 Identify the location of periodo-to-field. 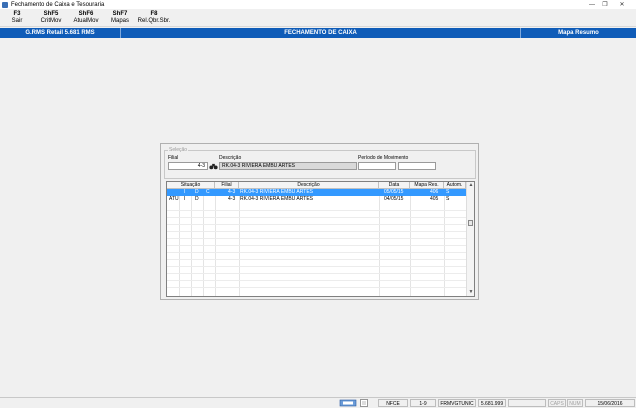
(417, 166).